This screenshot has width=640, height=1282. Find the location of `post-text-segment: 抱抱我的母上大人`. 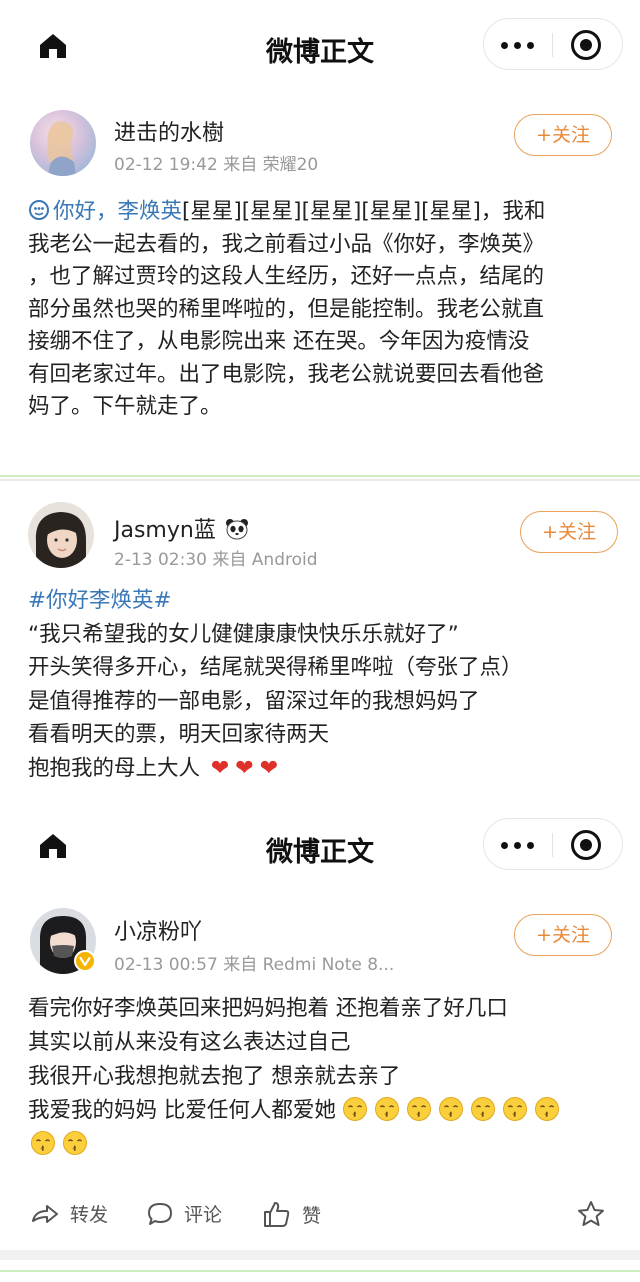

post-text-segment: 抱抱我的母上大人 is located at coordinates (114, 768).